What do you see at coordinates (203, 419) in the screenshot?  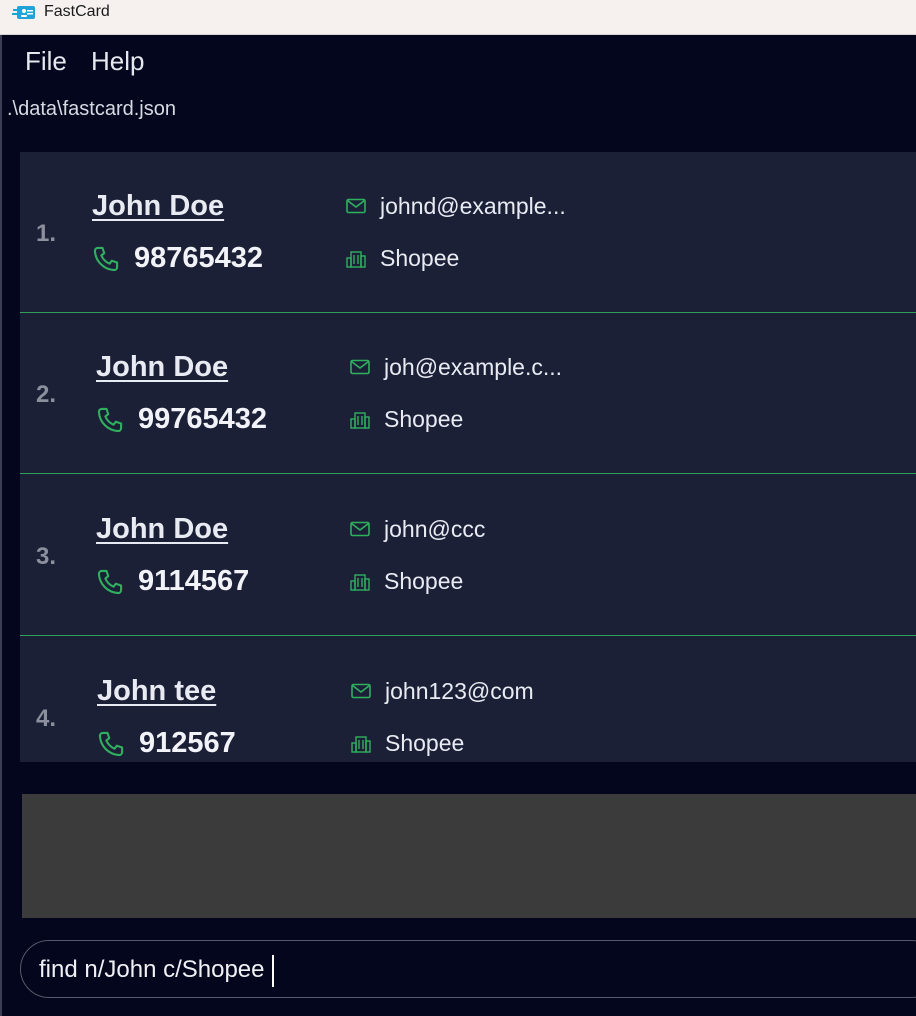 I see `contact-phone: 99765432` at bounding box center [203, 419].